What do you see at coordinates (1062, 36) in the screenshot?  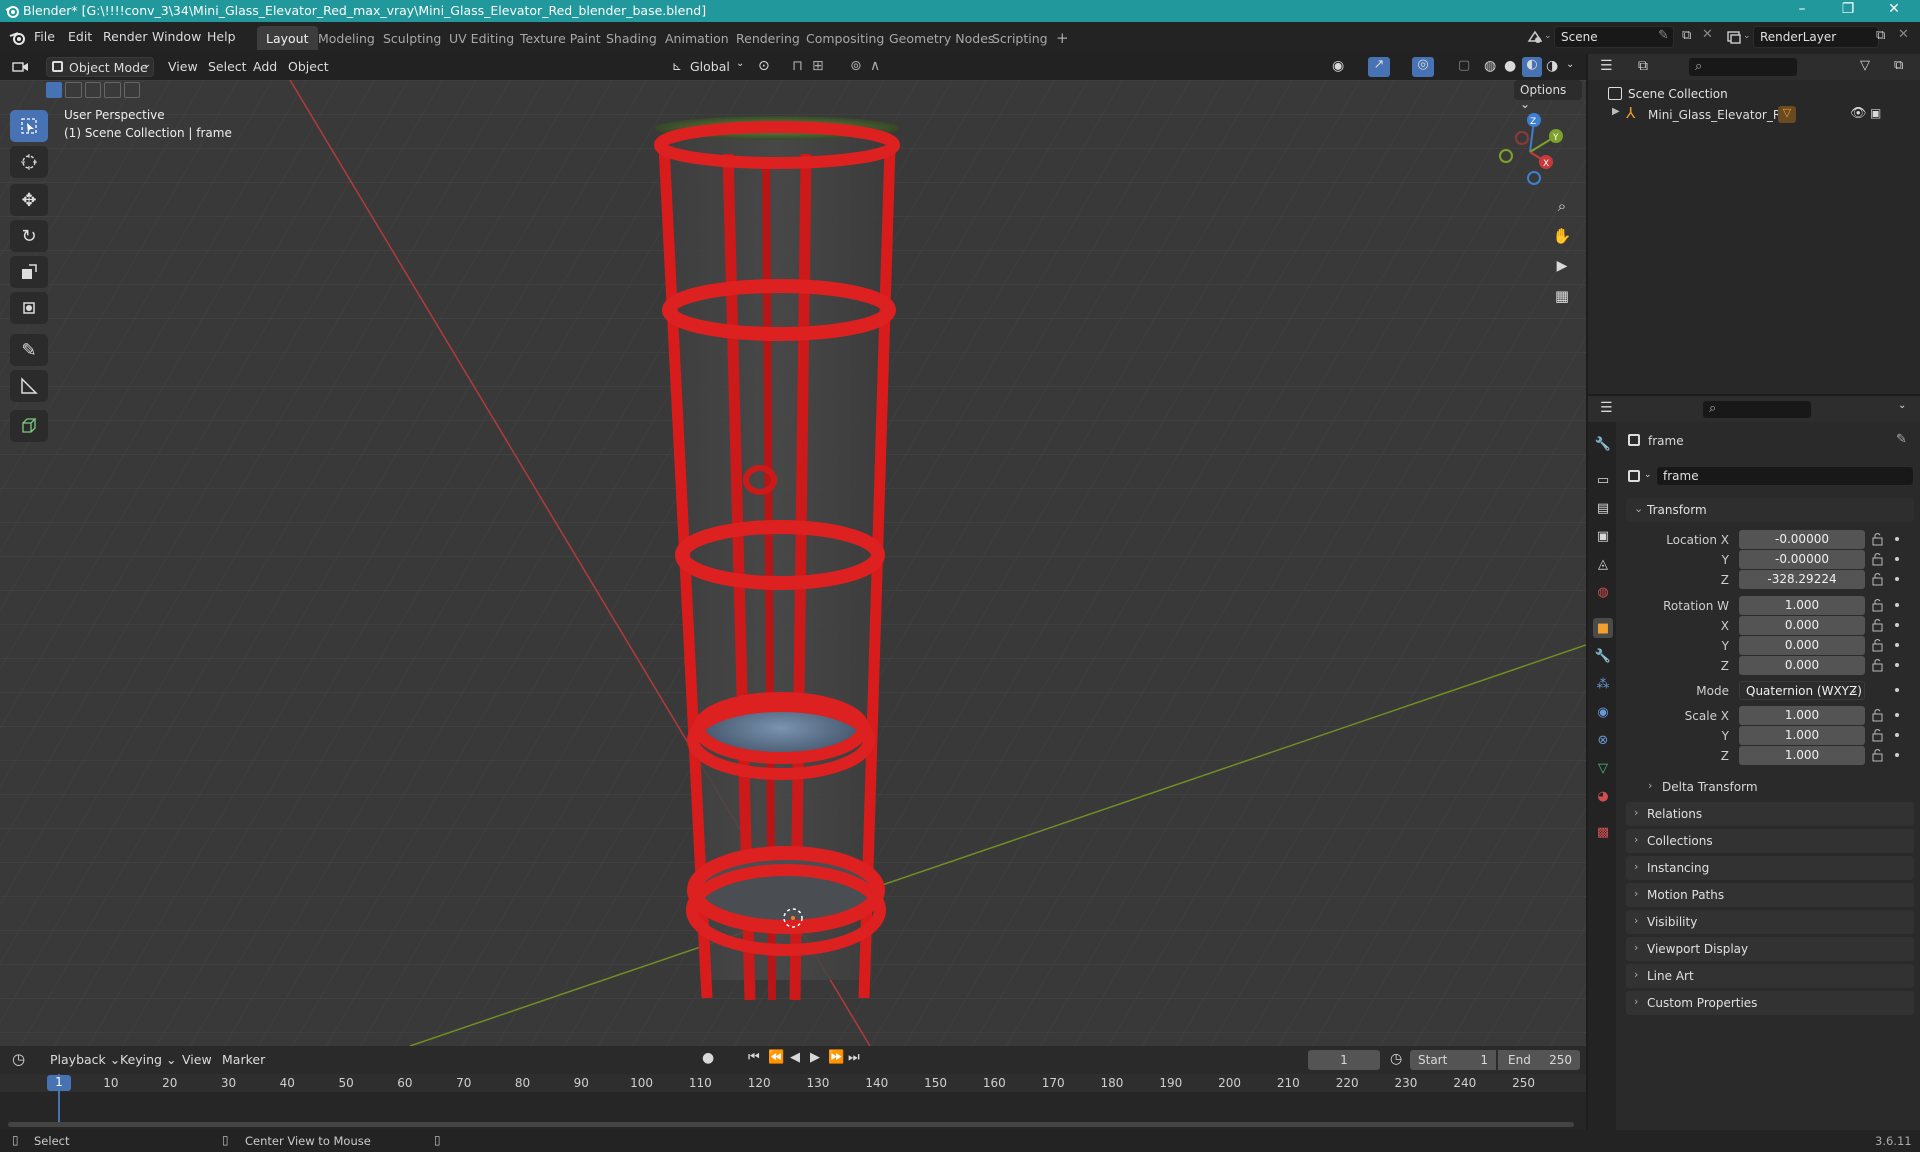 I see `add-workspace-button: +` at bounding box center [1062, 36].